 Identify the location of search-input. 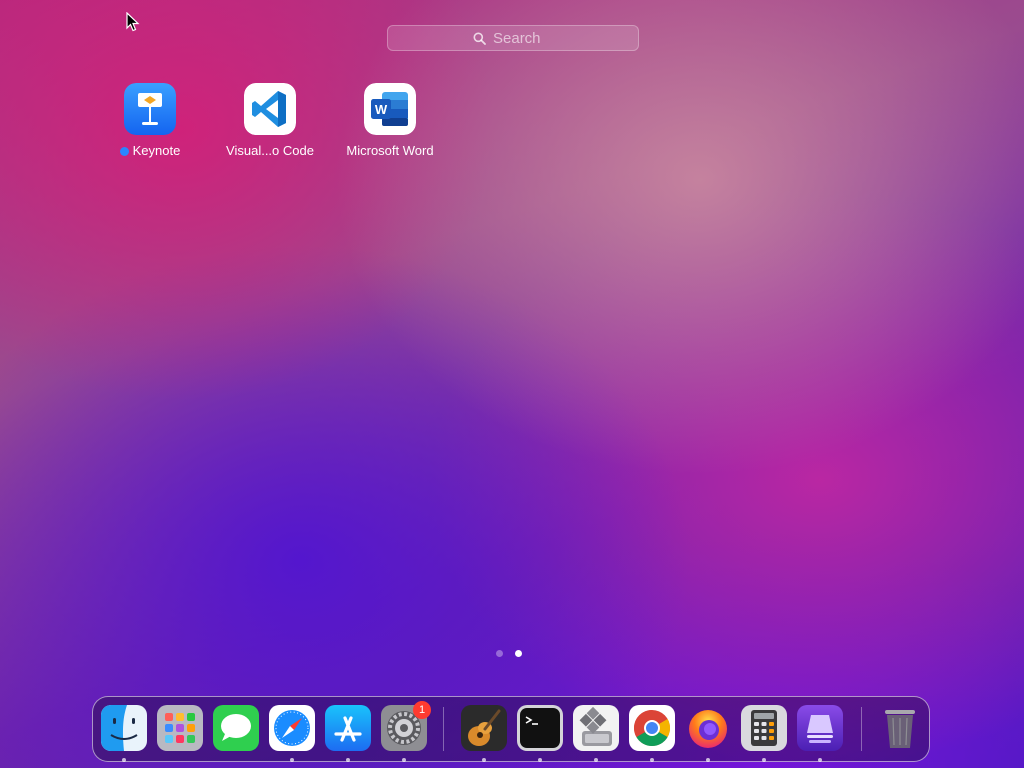
(523, 38).